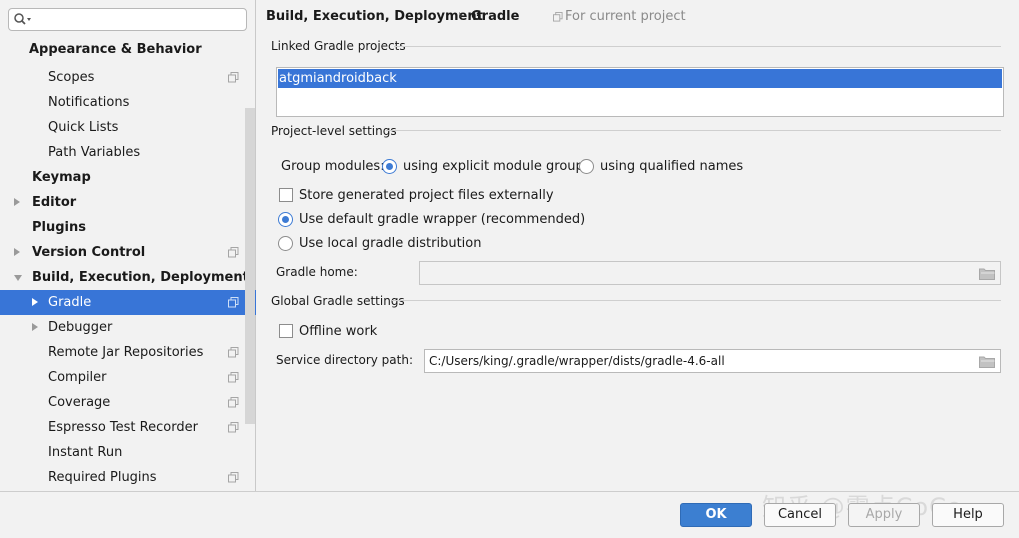  What do you see at coordinates (509, 514) in the screenshot?
I see `dialog-button-bar: 知乎 @零点CoCo OK Cancel Apply Help` at bounding box center [509, 514].